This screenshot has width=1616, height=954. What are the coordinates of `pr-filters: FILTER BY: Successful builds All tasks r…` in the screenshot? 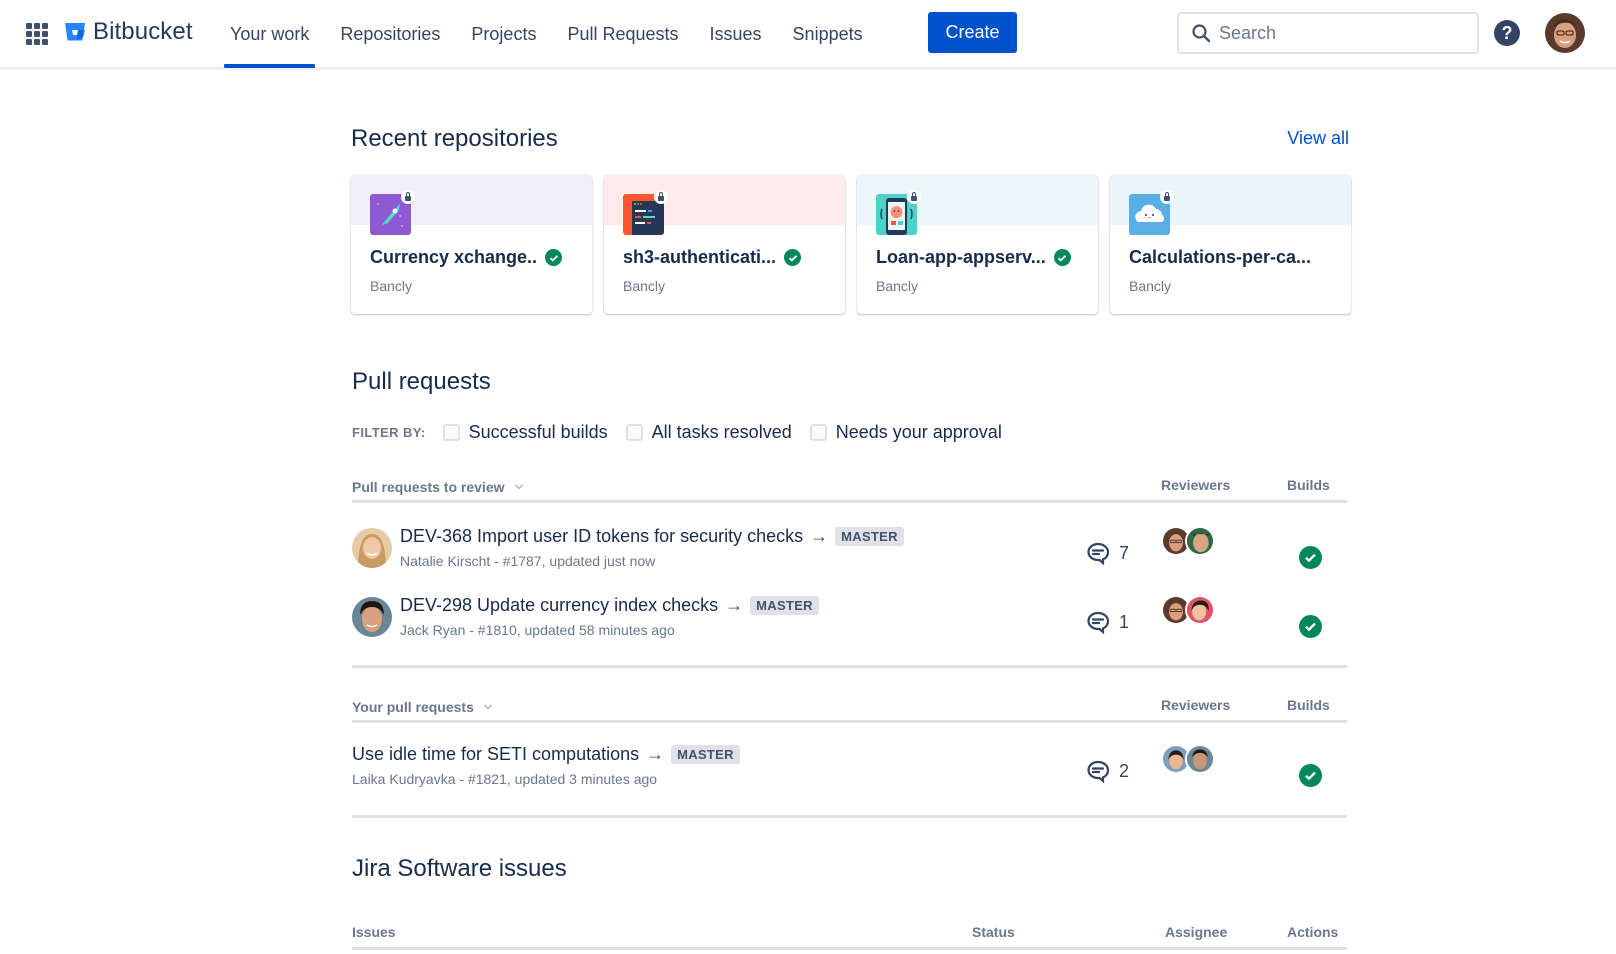 It's located at (686, 432).